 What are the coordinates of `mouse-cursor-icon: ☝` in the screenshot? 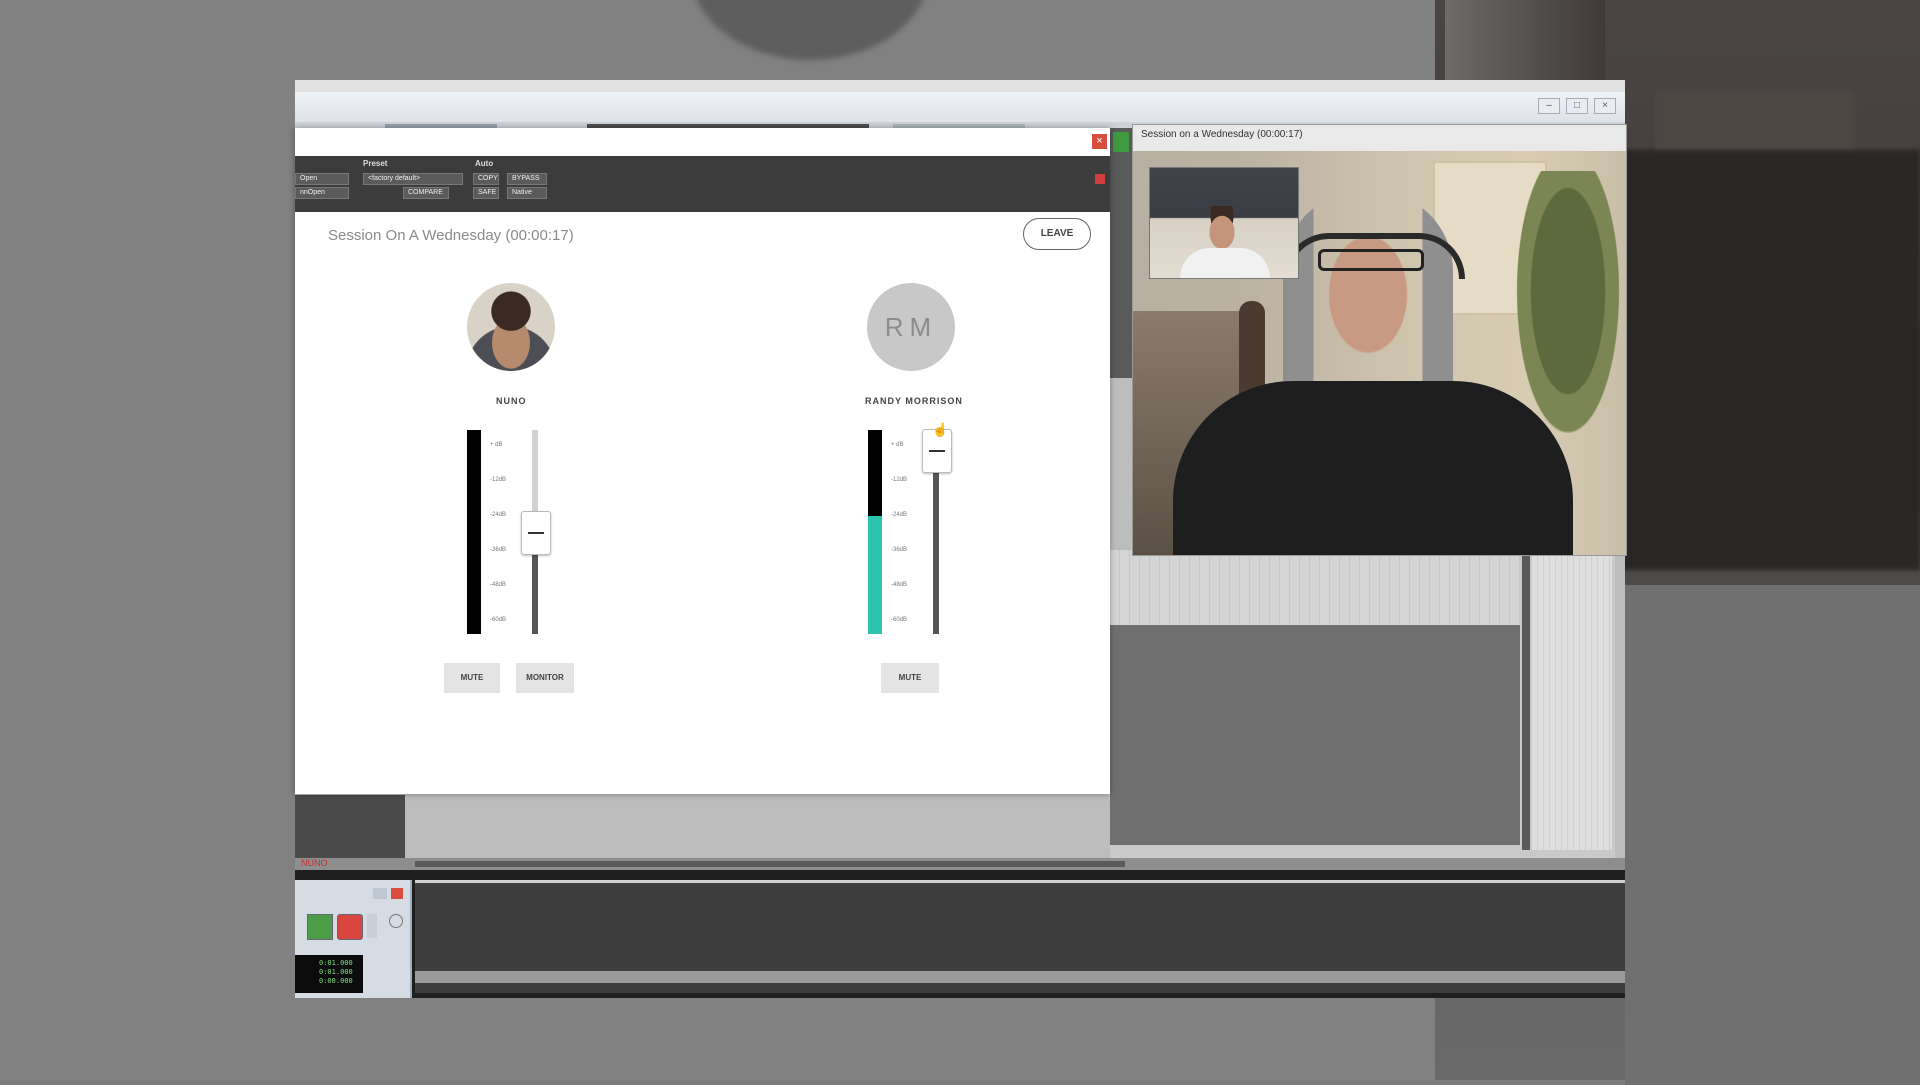 It's located at (940, 429).